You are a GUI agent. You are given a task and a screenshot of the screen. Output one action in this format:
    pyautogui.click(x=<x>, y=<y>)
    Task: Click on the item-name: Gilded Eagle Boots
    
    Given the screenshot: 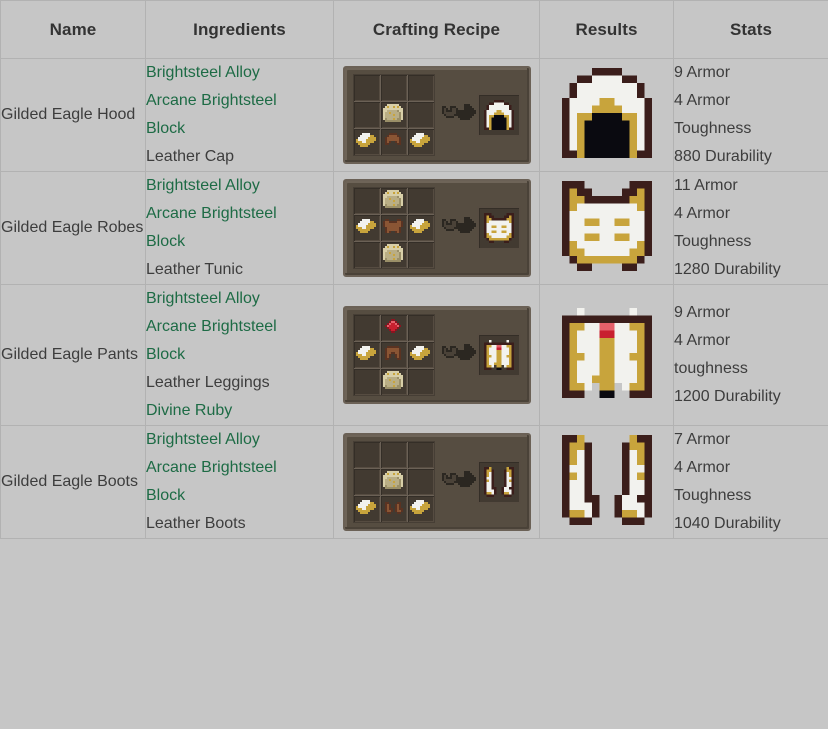 What is the action you would take?
    pyautogui.click(x=69, y=481)
    